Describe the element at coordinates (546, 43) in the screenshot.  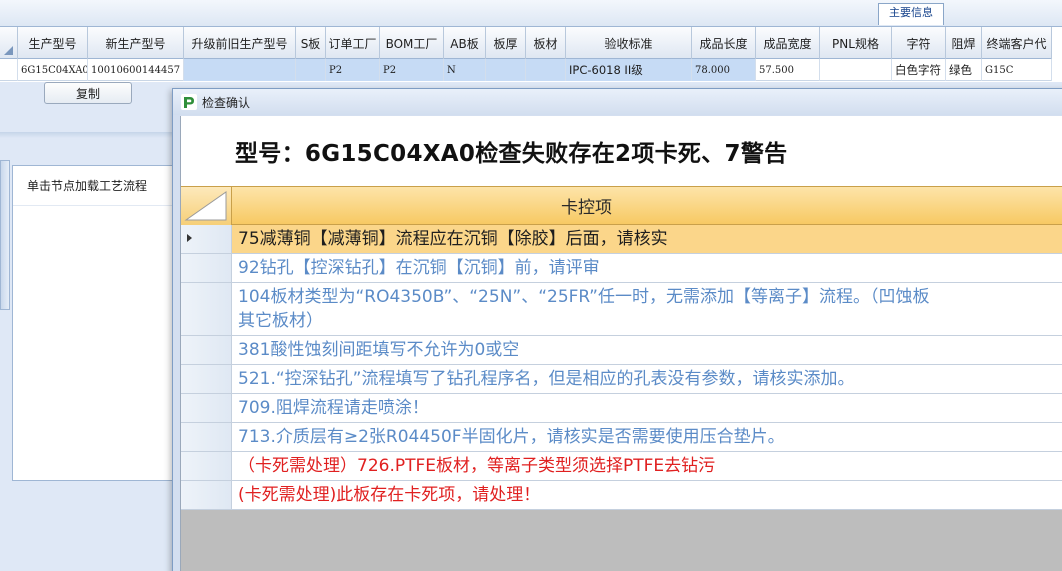
I see `column-header: 板材` at that location.